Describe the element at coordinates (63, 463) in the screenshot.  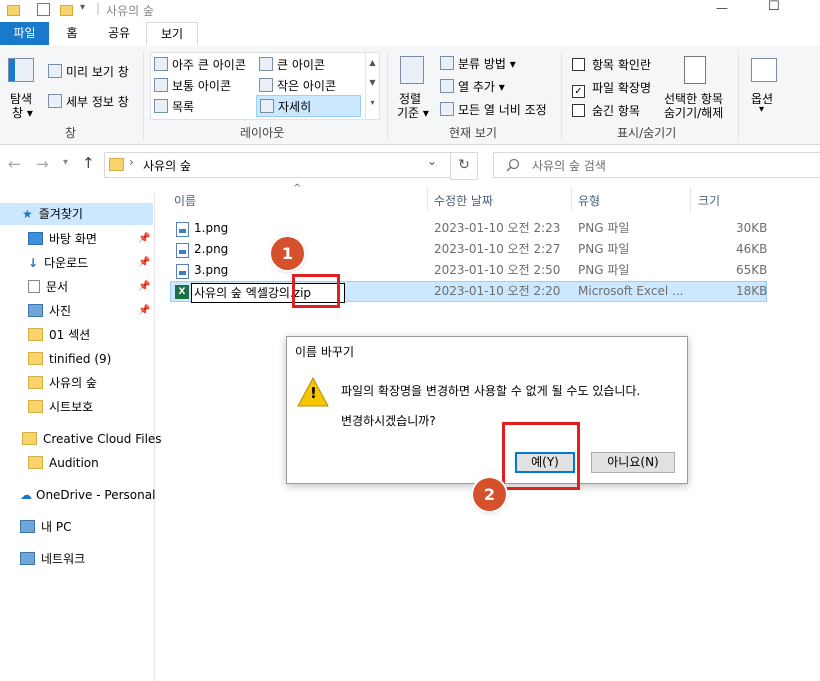
I see `nav-item-audition: Audition` at that location.